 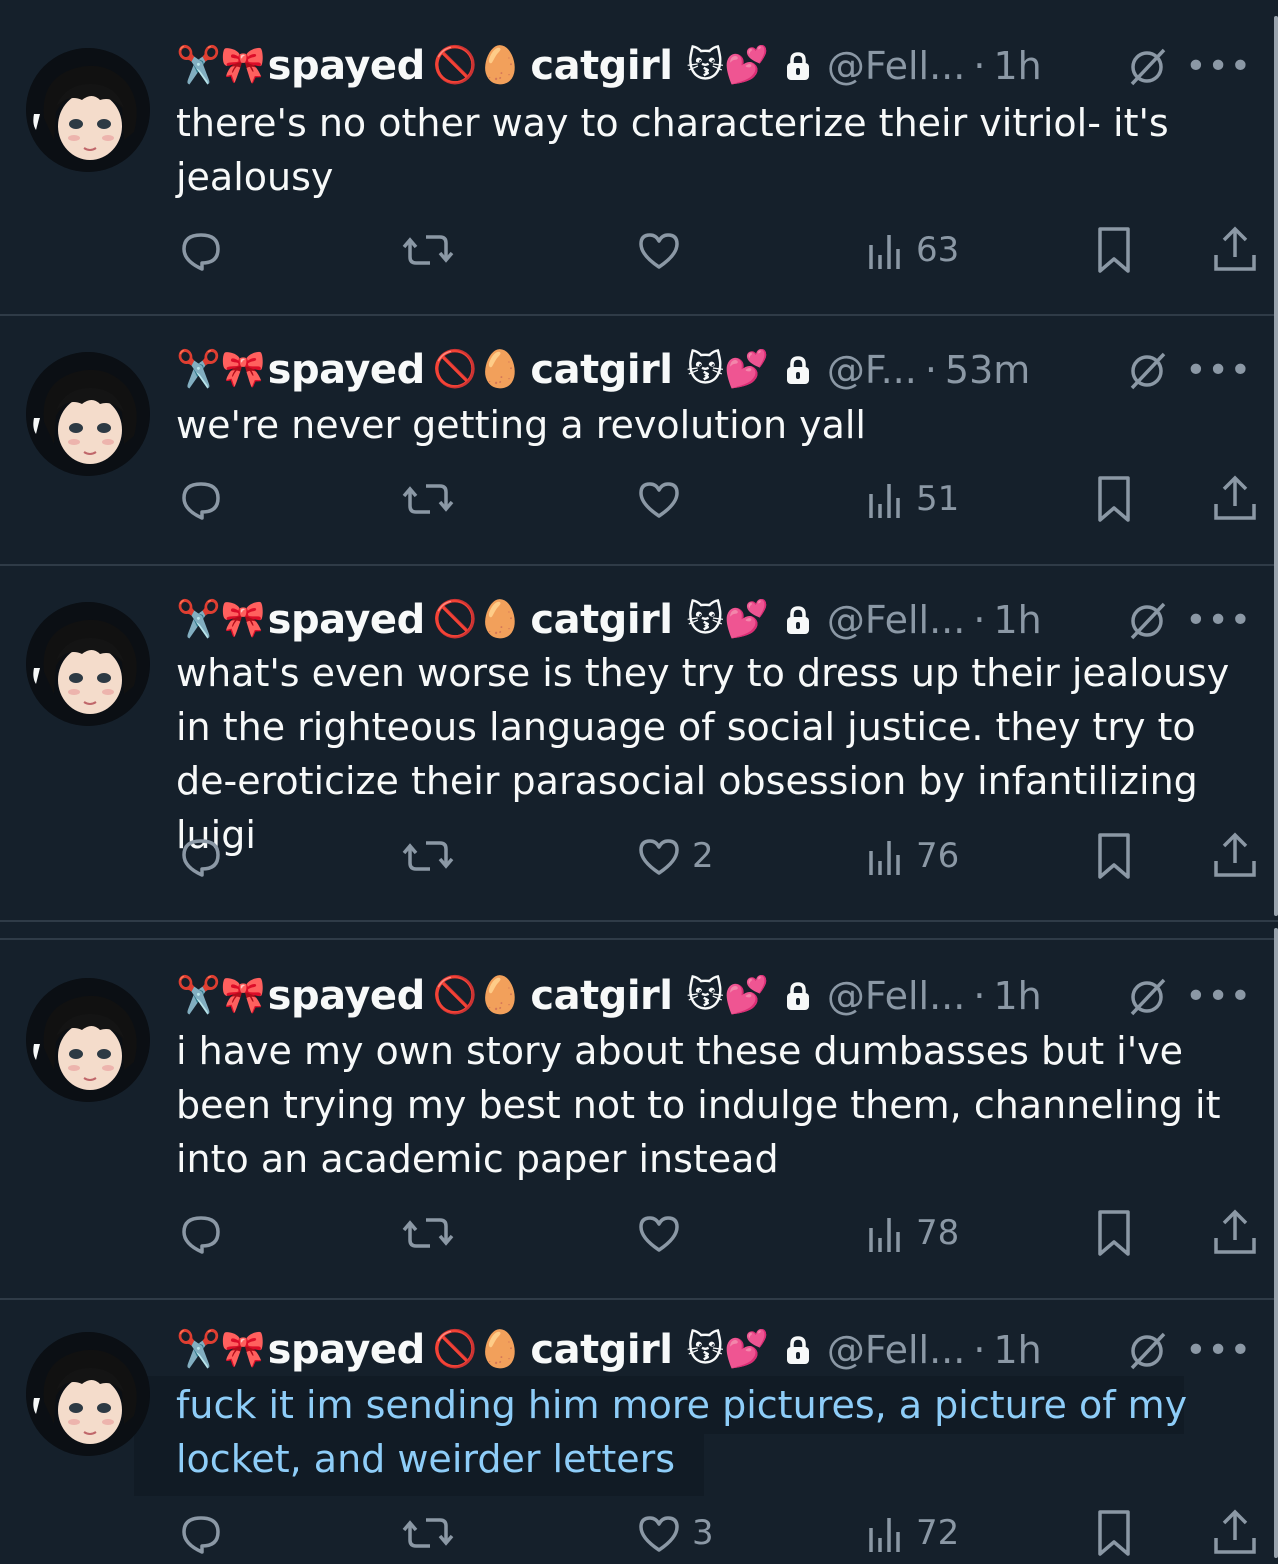 What do you see at coordinates (716, 425) in the screenshot?
I see `tweet-text: we're never getting a revolution yall` at bounding box center [716, 425].